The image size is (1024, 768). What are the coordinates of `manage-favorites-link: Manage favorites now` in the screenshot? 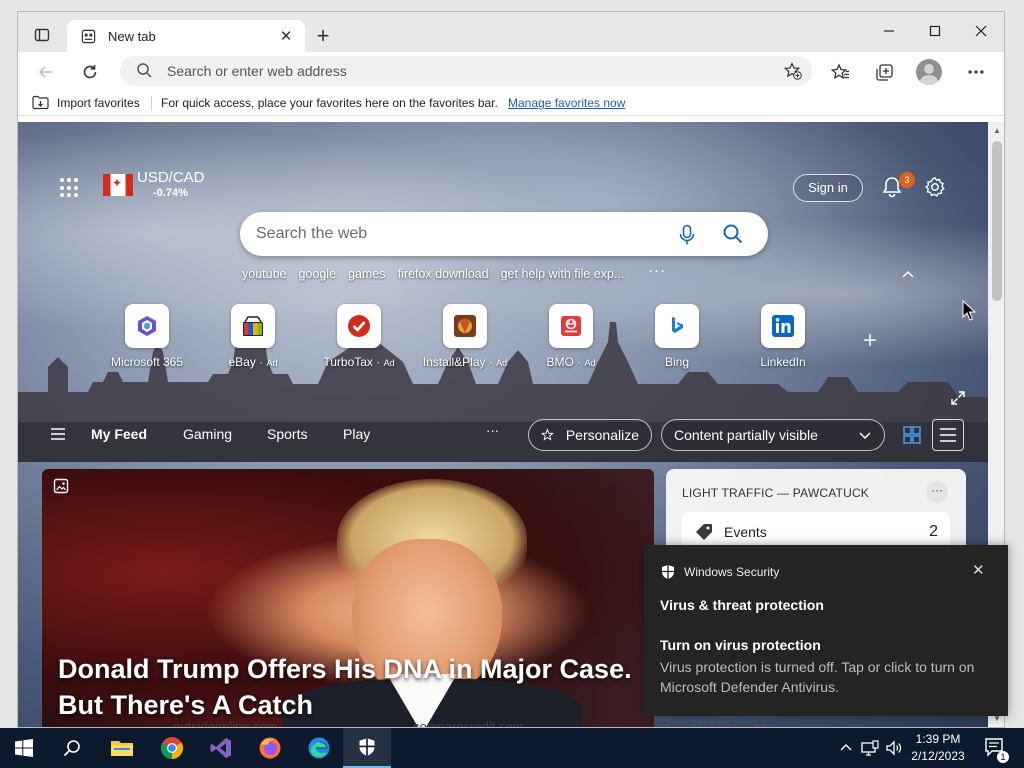 It's located at (566, 103).